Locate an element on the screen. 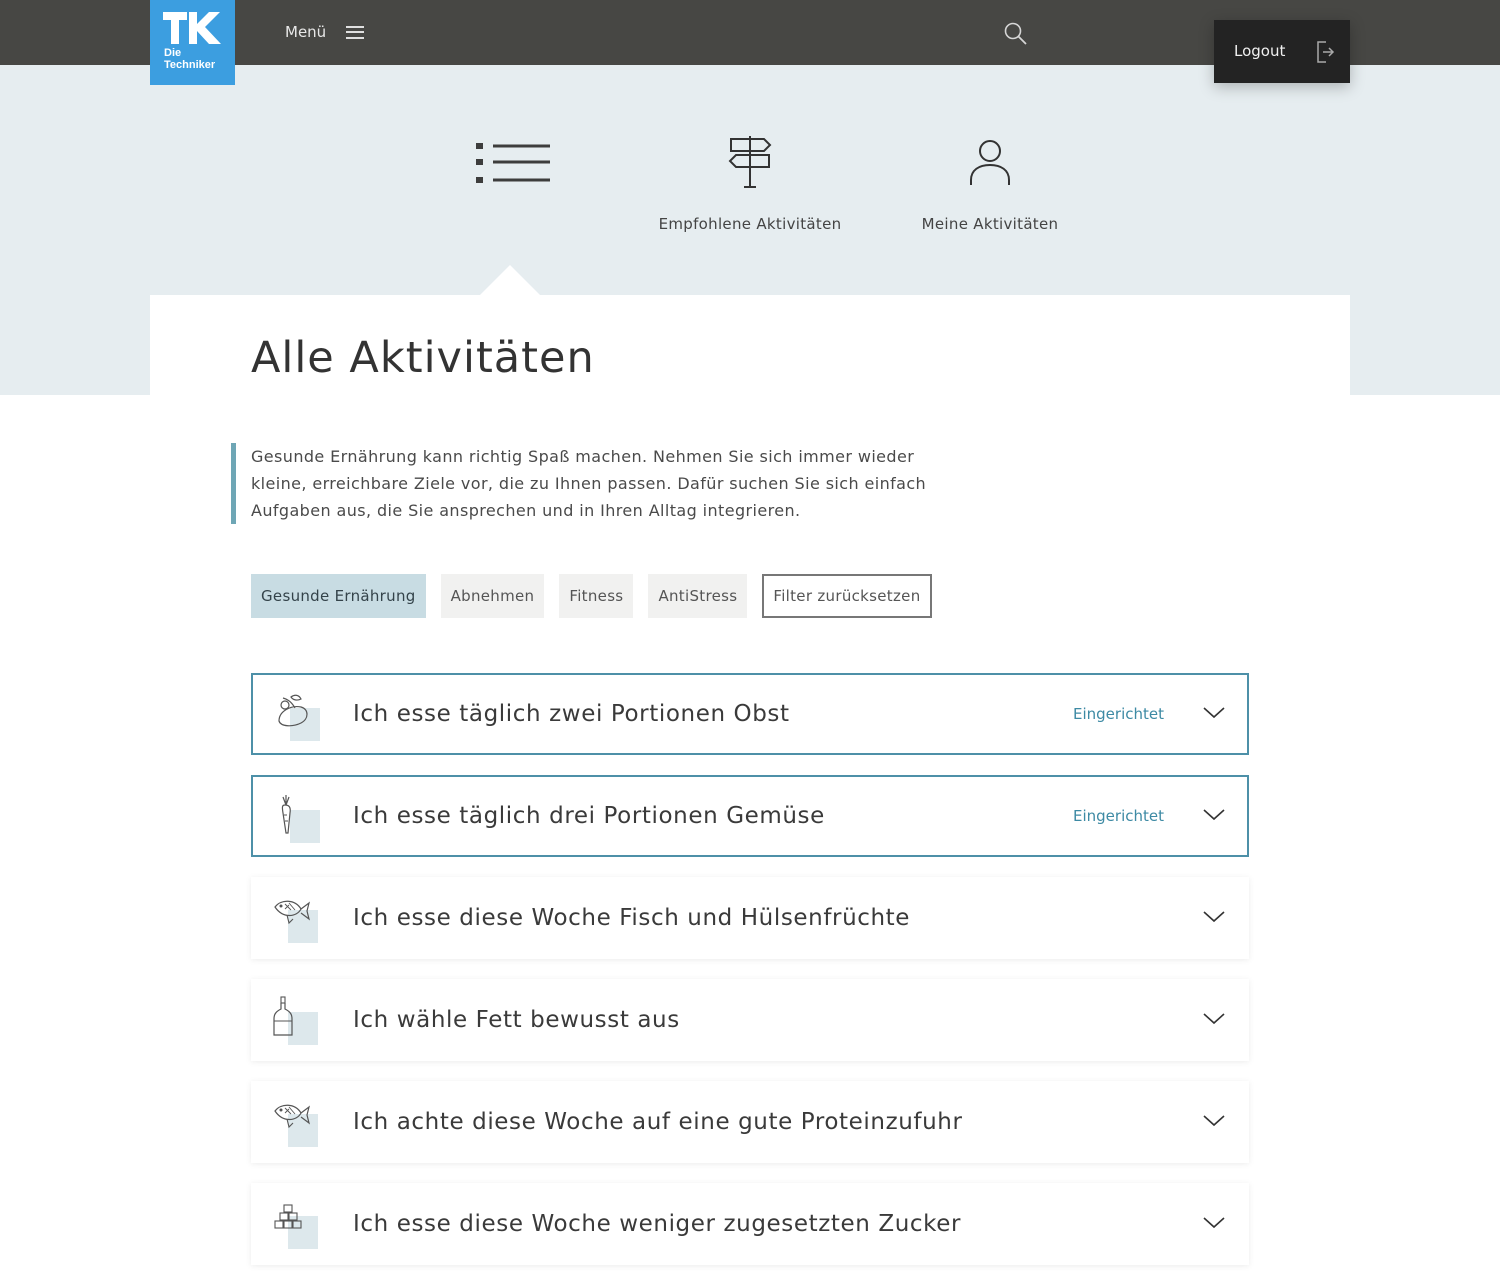 This screenshot has width=1500, height=1285. nav-tile-recommended: Empfohlene Aktivitäten is located at coordinates (750, 184).